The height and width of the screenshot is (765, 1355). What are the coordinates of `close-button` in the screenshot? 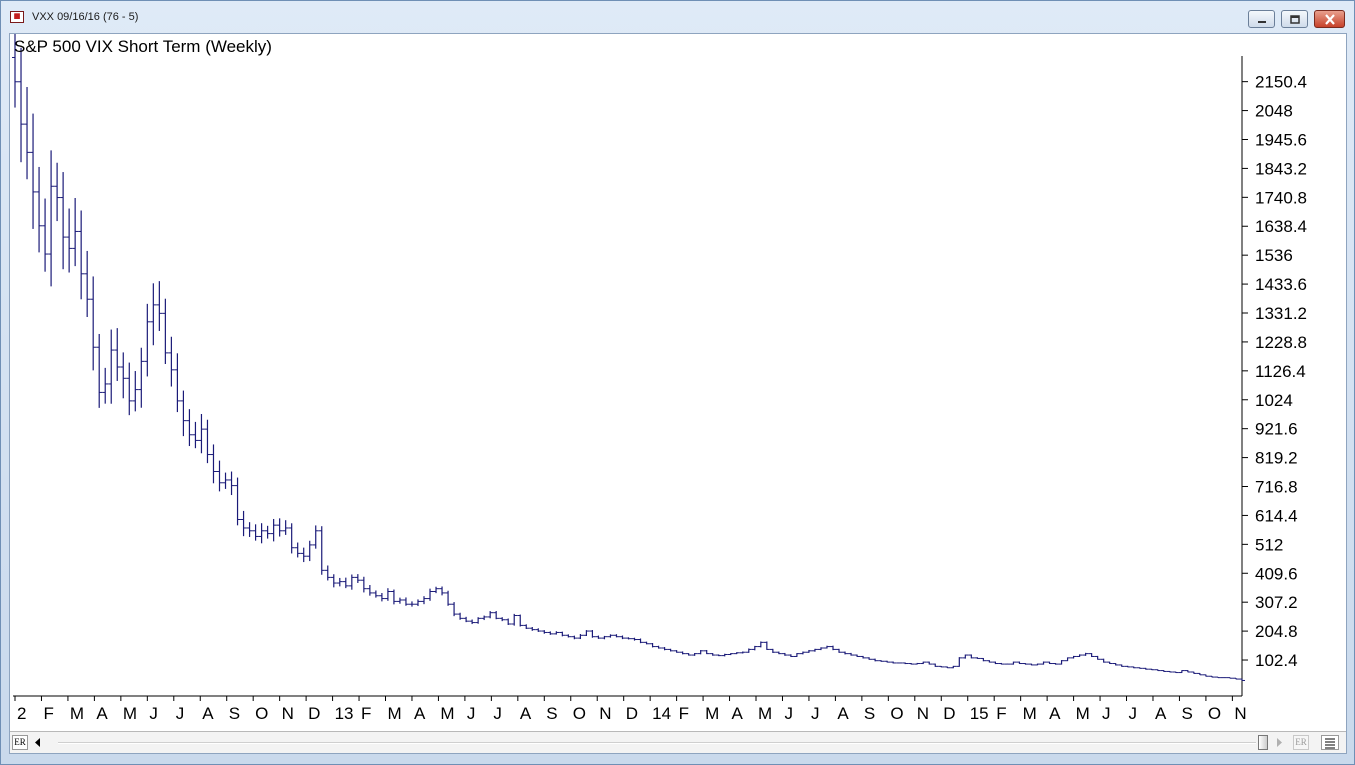 It's located at (1329, 19).